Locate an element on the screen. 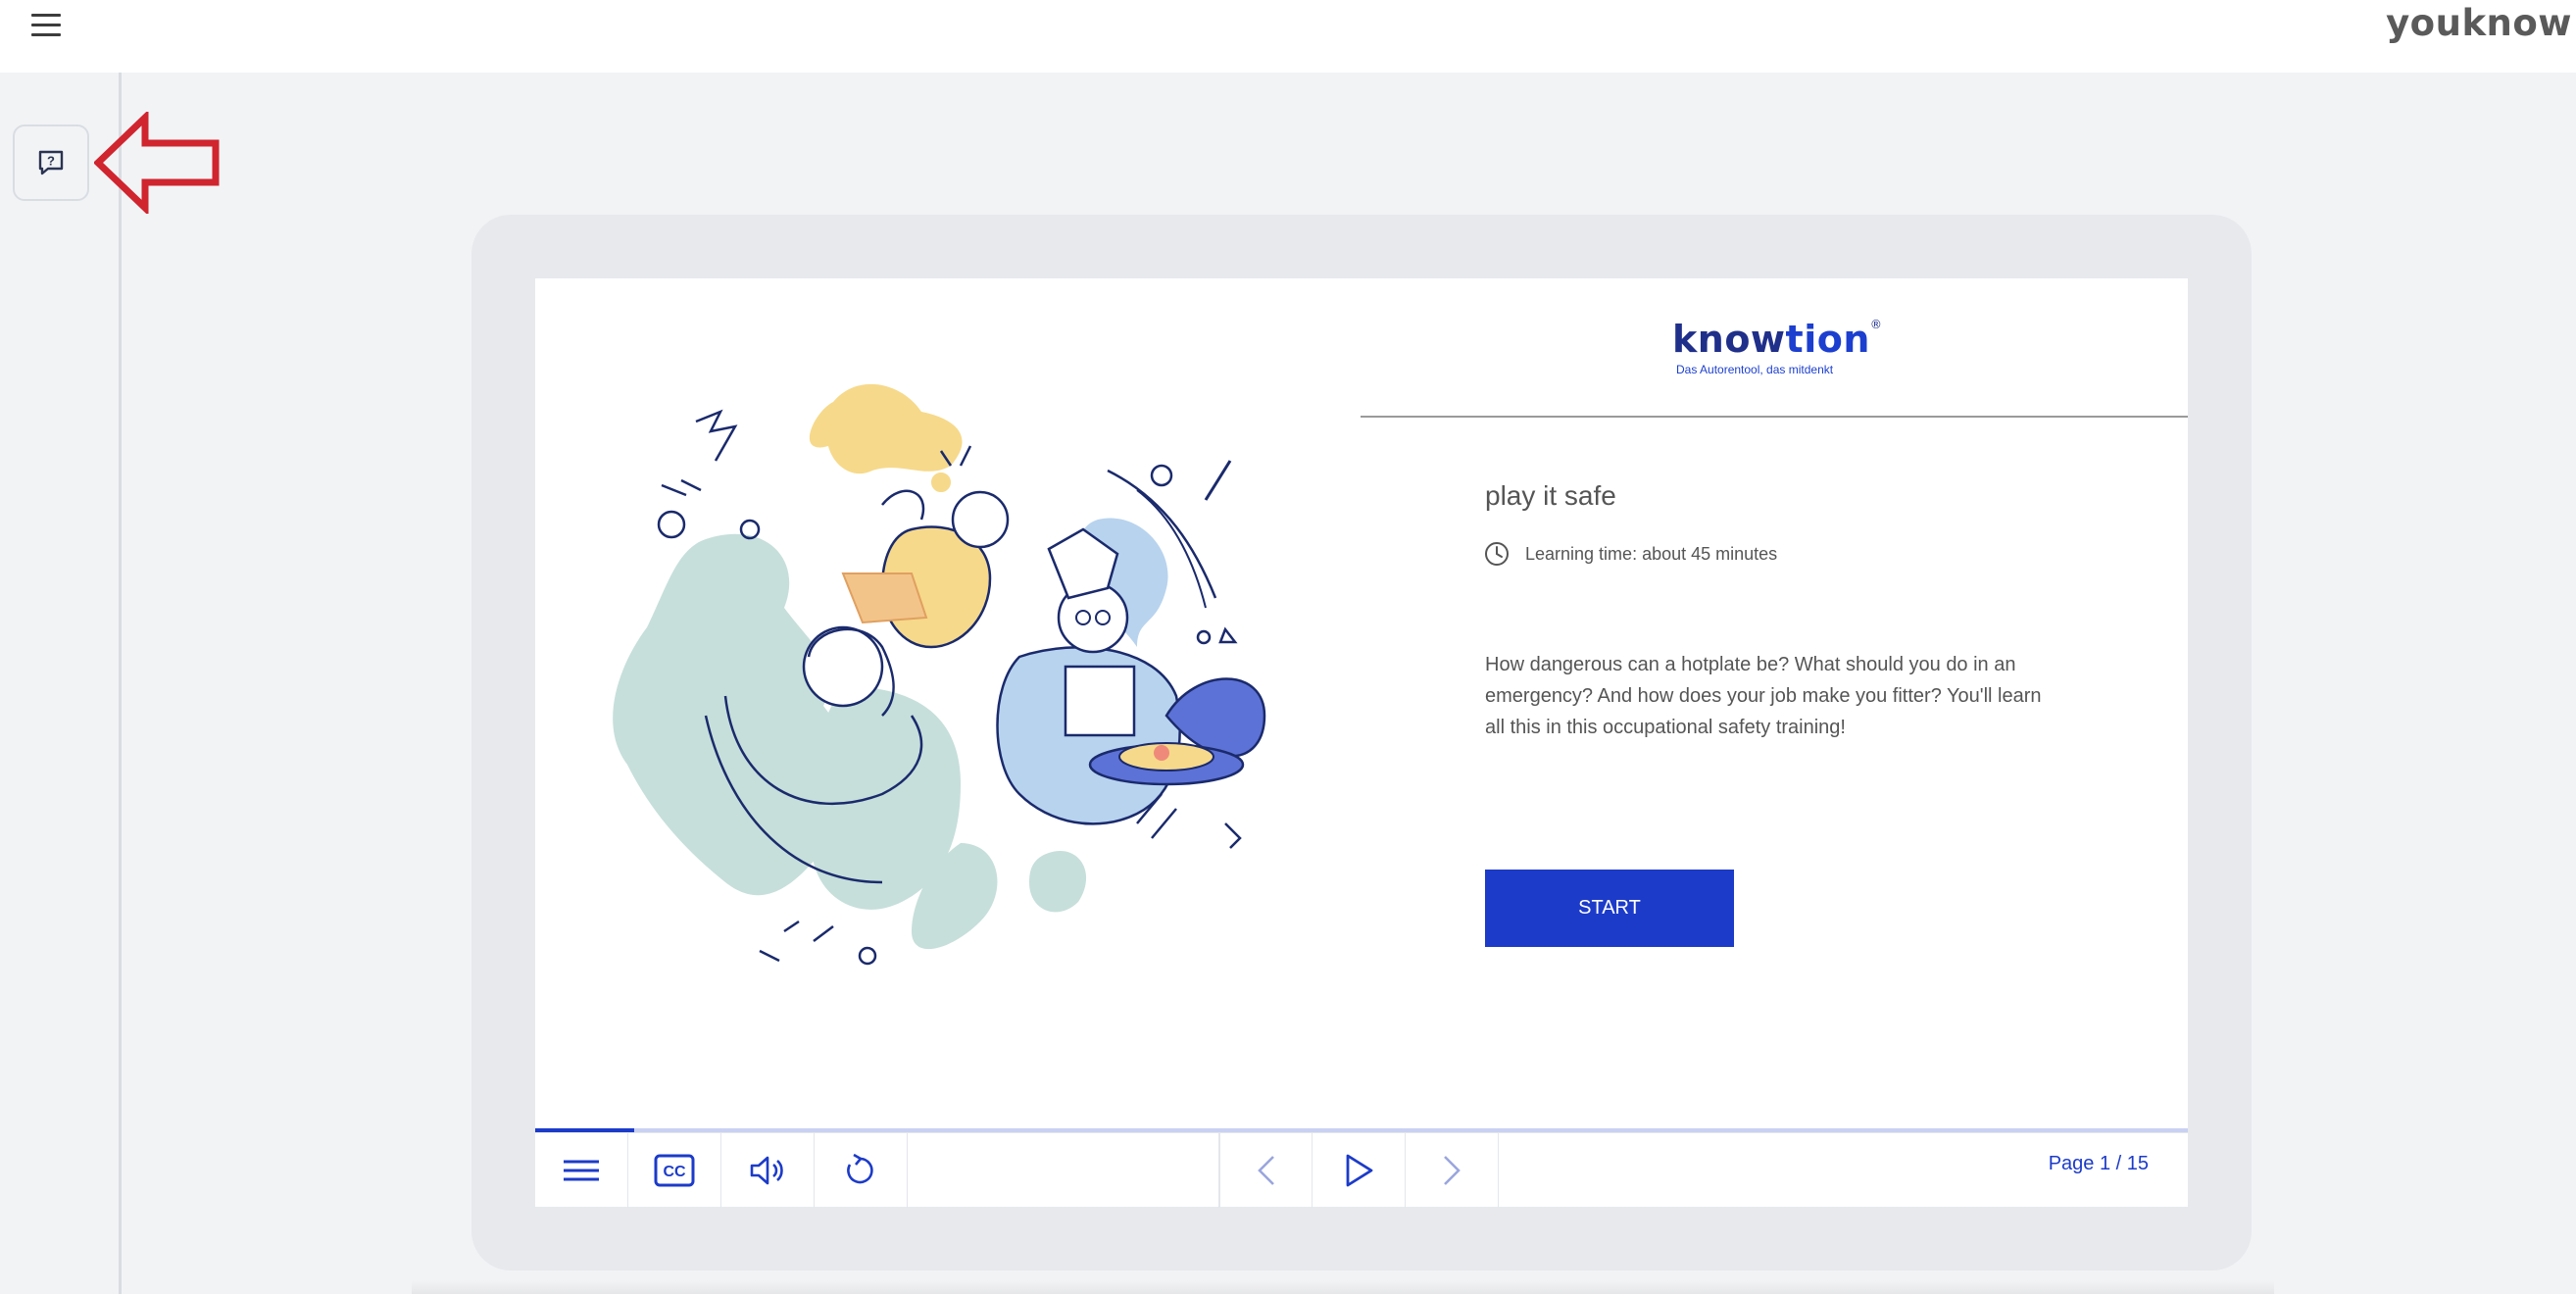 The height and width of the screenshot is (1294, 2576). logo-registered-mark: ® is located at coordinates (1876, 324).